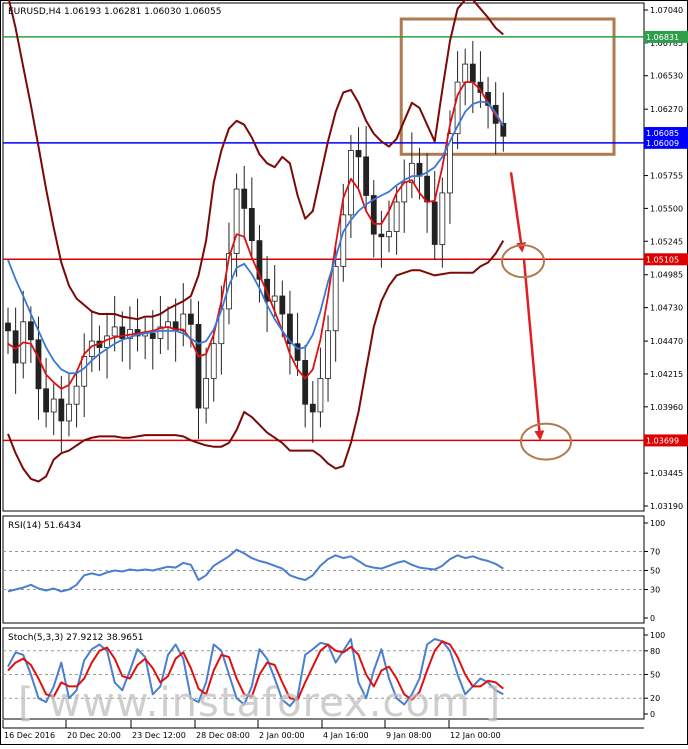  What do you see at coordinates (655, 571) in the screenshot?
I see `rsi-y-tick-label: 50` at bounding box center [655, 571].